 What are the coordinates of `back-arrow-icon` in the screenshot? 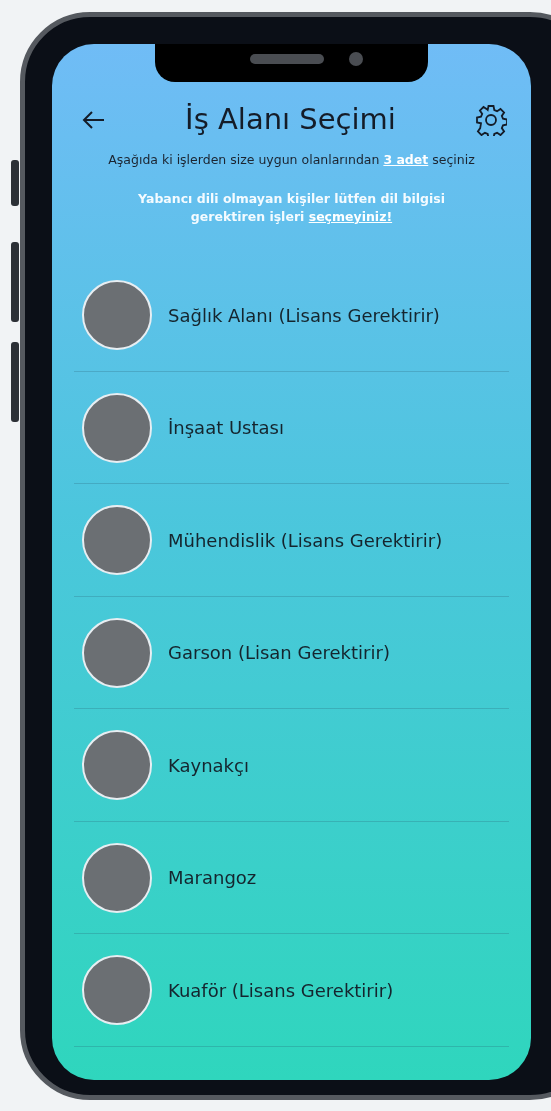 It's located at (94, 119).